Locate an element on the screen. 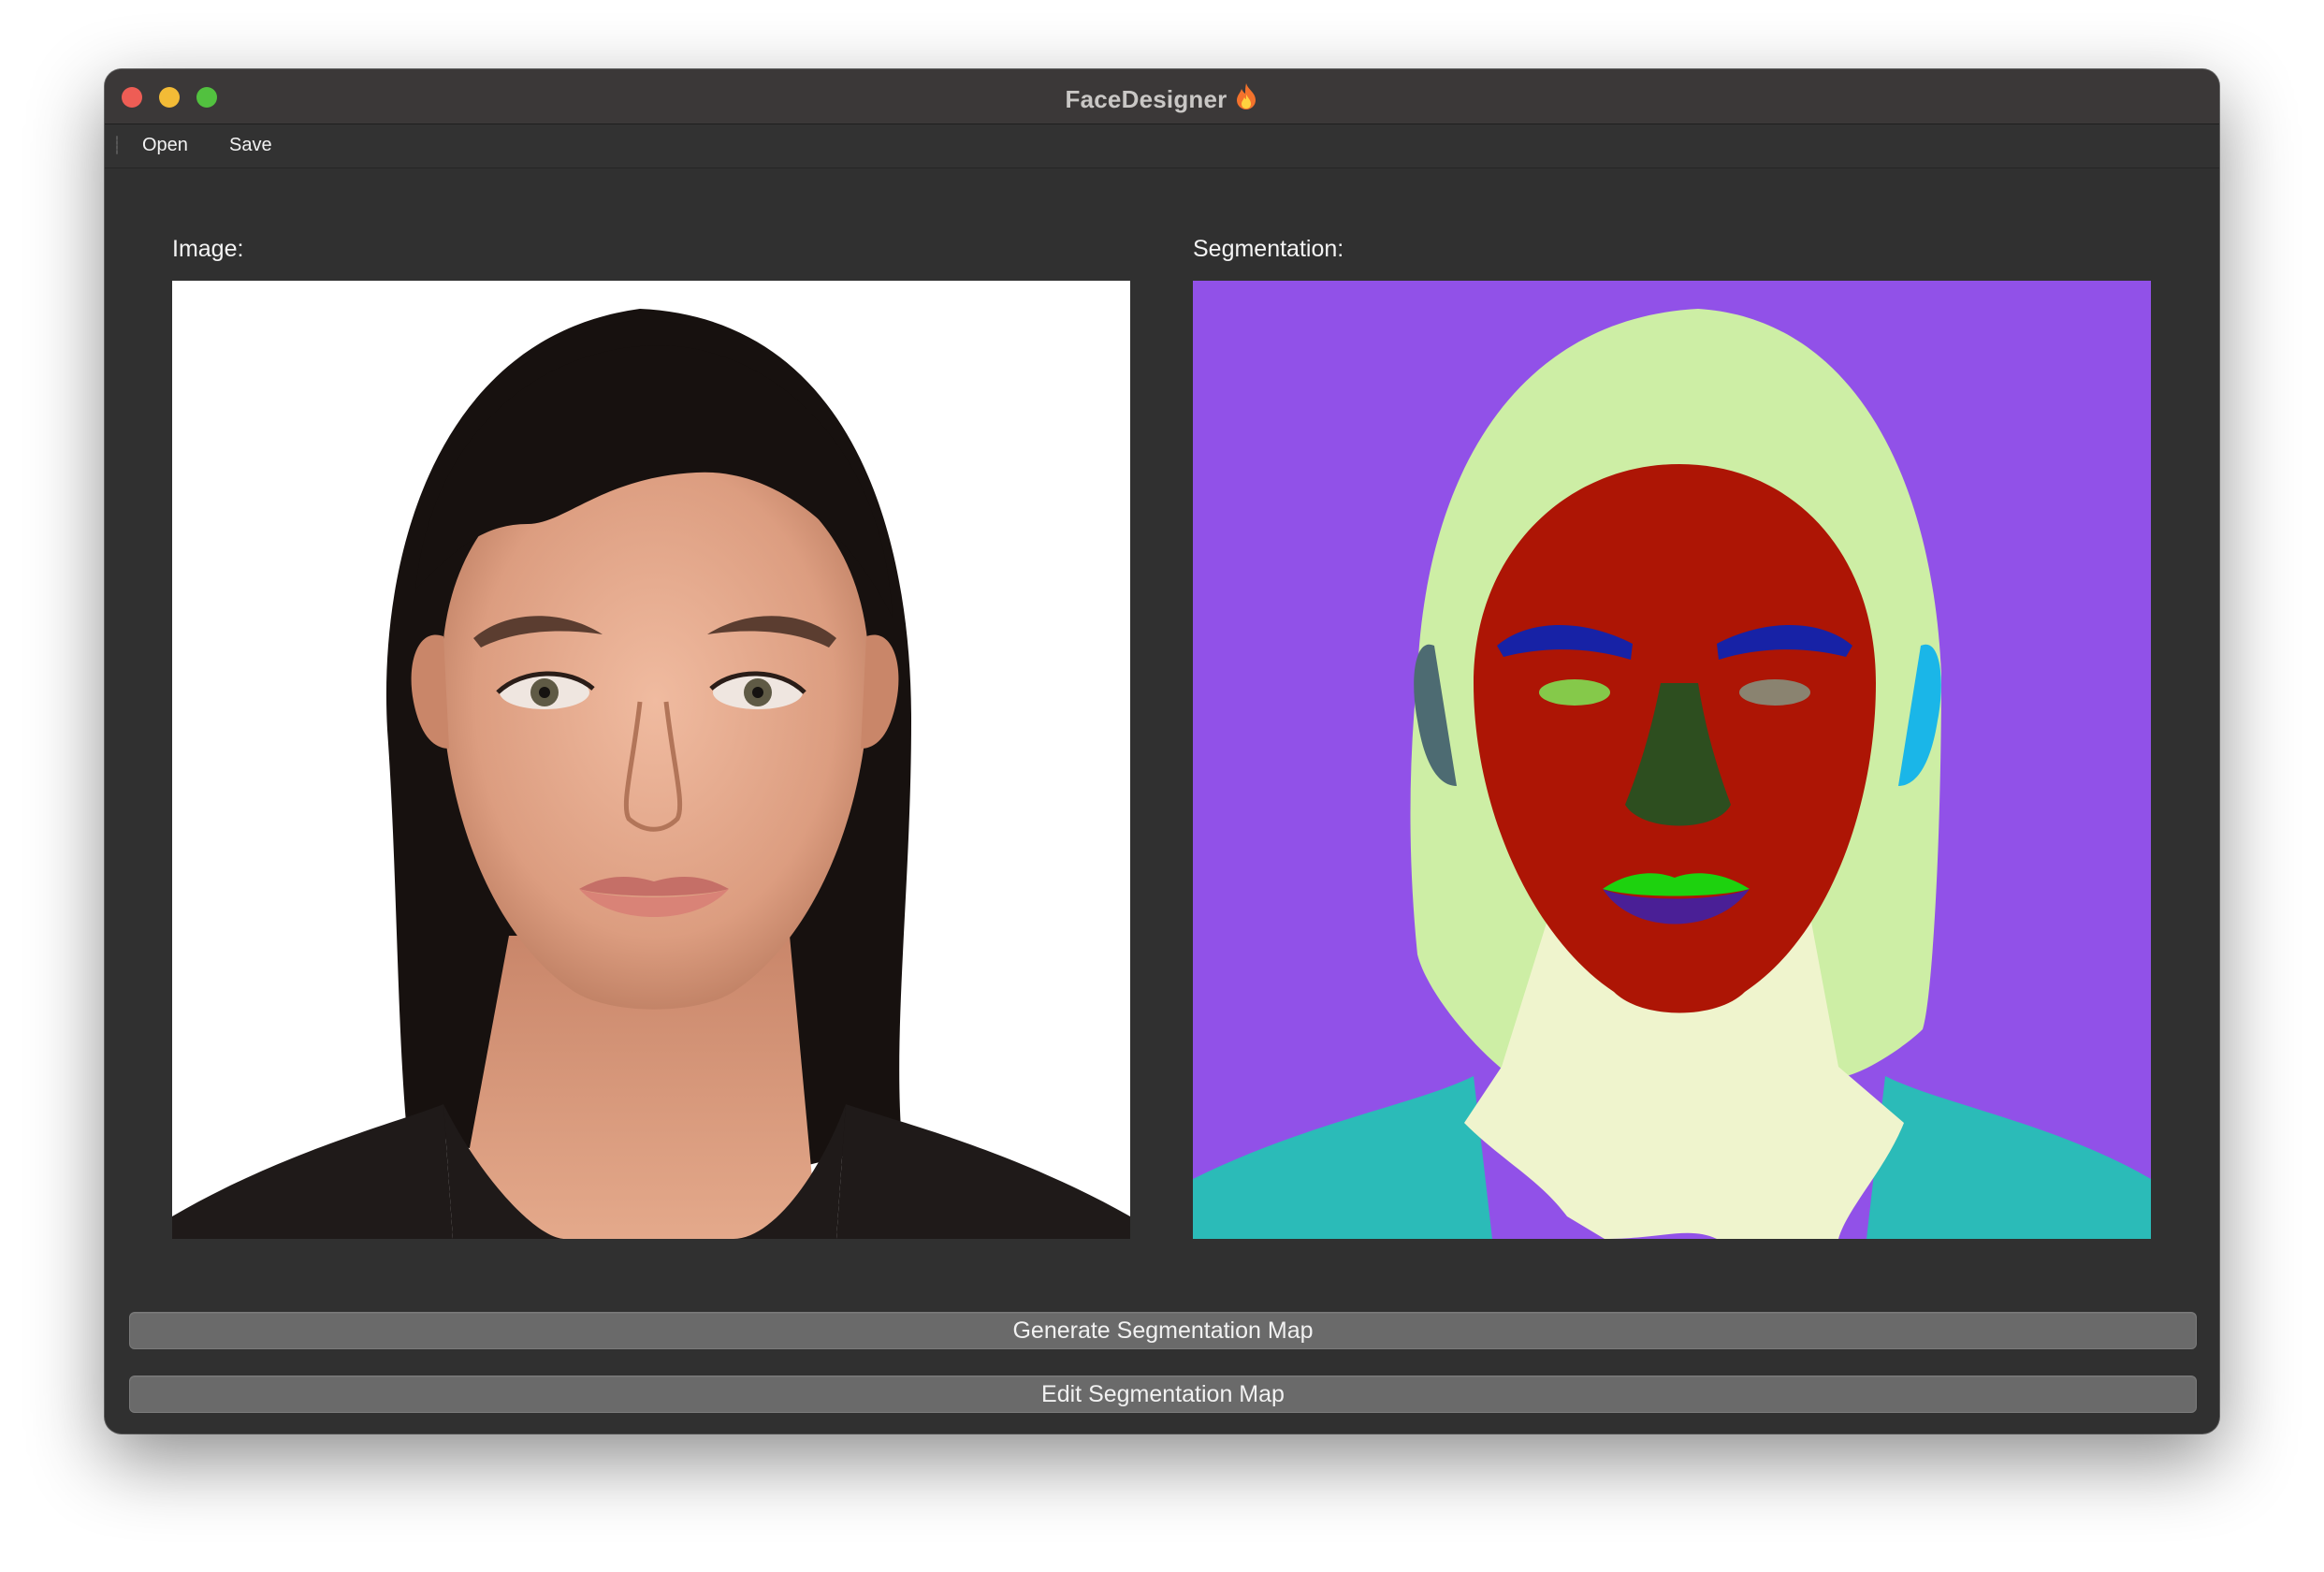 This screenshot has height=1572, width=2324. title-bar: FaceDesigner is located at coordinates (1162, 96).